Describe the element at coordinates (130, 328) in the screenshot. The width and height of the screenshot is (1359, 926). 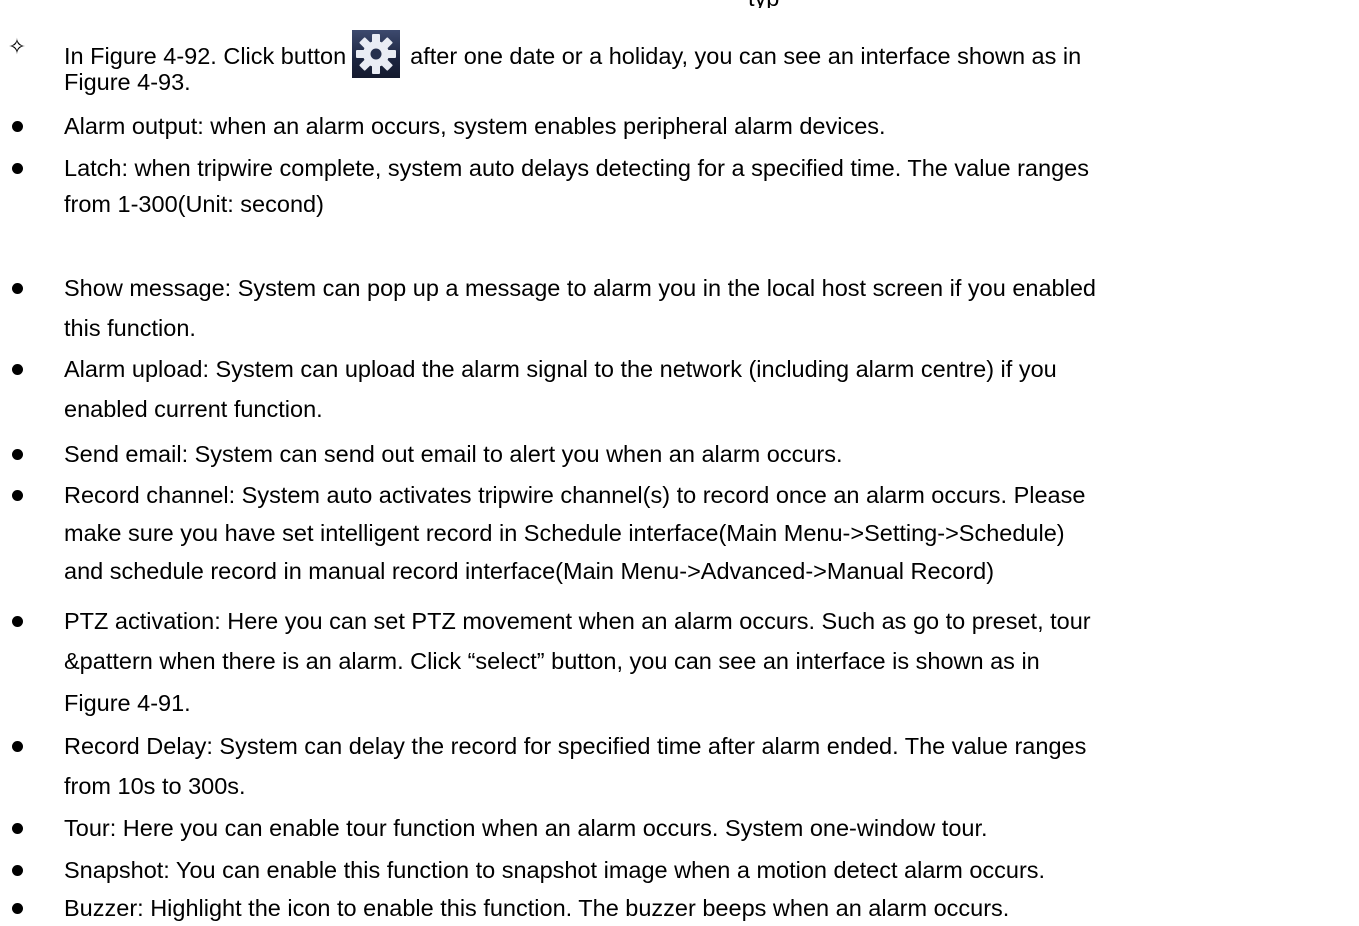
I see `list-item-line: this function.` at that location.